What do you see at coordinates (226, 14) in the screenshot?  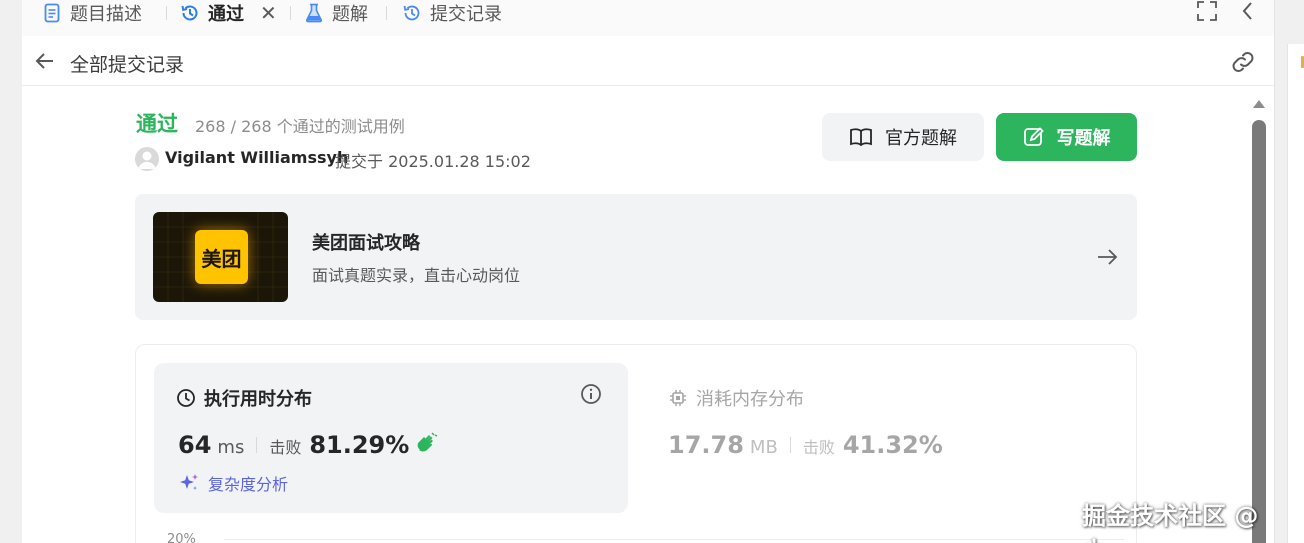 I see `tab-accepted-label: 通过` at bounding box center [226, 14].